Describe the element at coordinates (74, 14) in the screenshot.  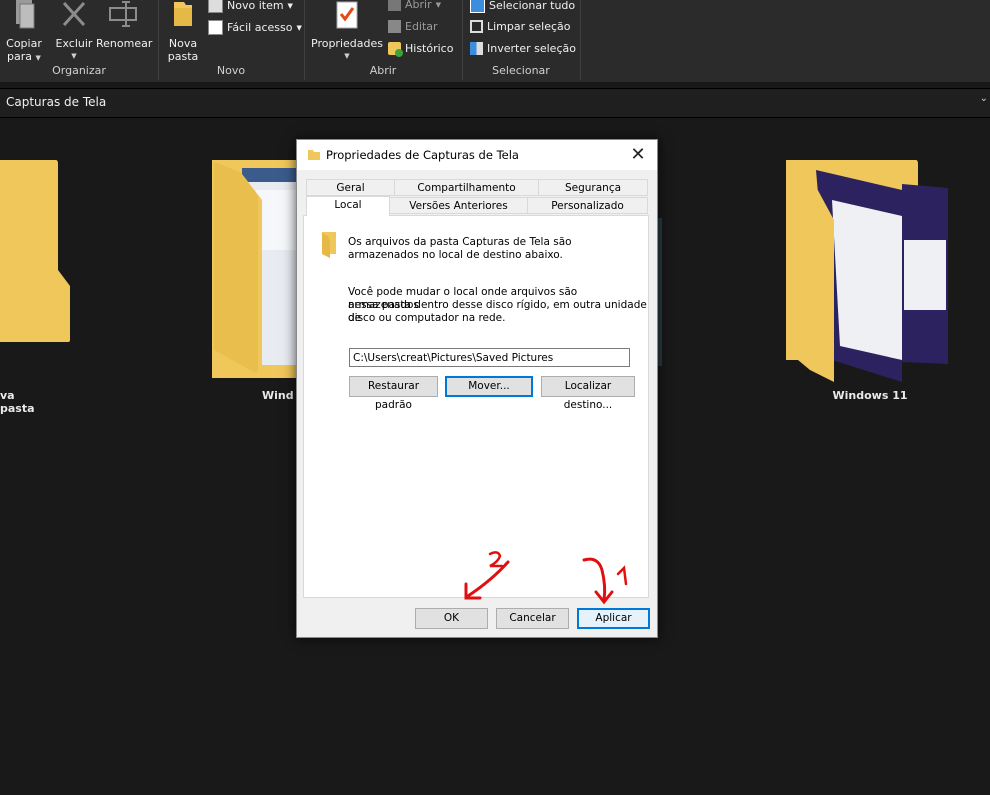
I see `delete-x-icon` at that location.